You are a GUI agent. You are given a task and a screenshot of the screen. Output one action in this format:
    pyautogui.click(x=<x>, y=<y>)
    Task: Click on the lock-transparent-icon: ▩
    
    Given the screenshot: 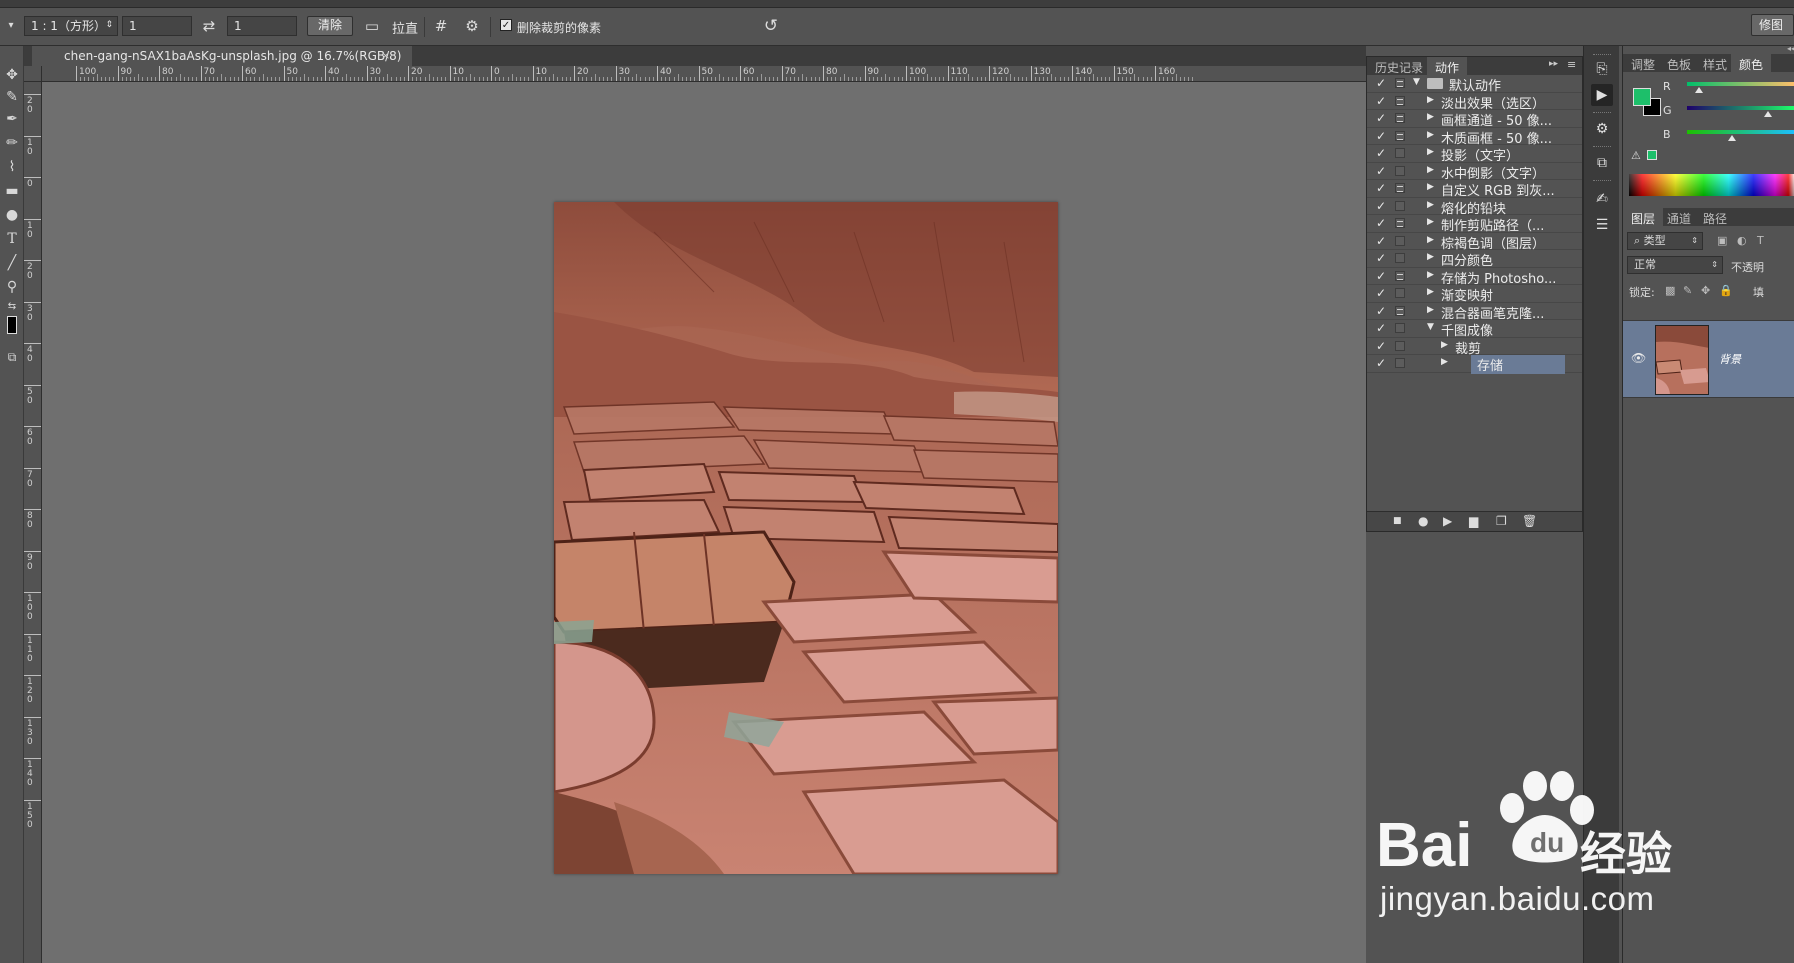 What is the action you would take?
    pyautogui.click(x=1670, y=290)
    